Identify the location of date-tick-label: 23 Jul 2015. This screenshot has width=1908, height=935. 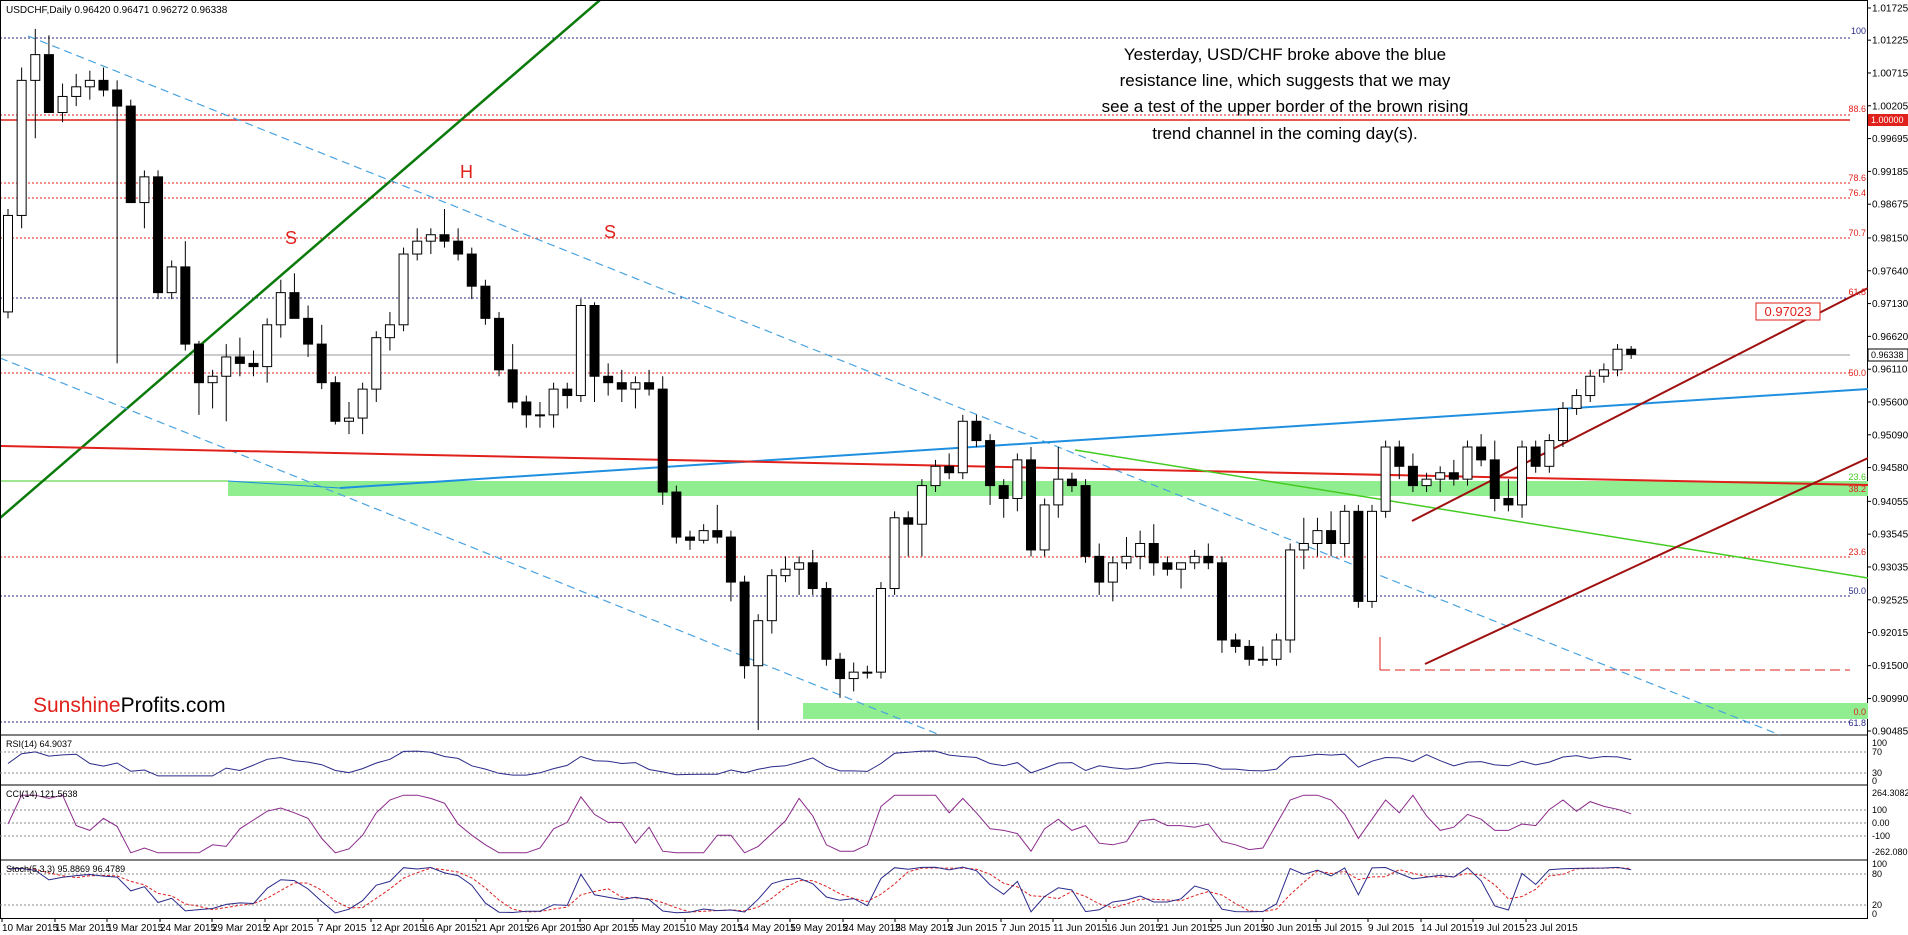
(1552, 928).